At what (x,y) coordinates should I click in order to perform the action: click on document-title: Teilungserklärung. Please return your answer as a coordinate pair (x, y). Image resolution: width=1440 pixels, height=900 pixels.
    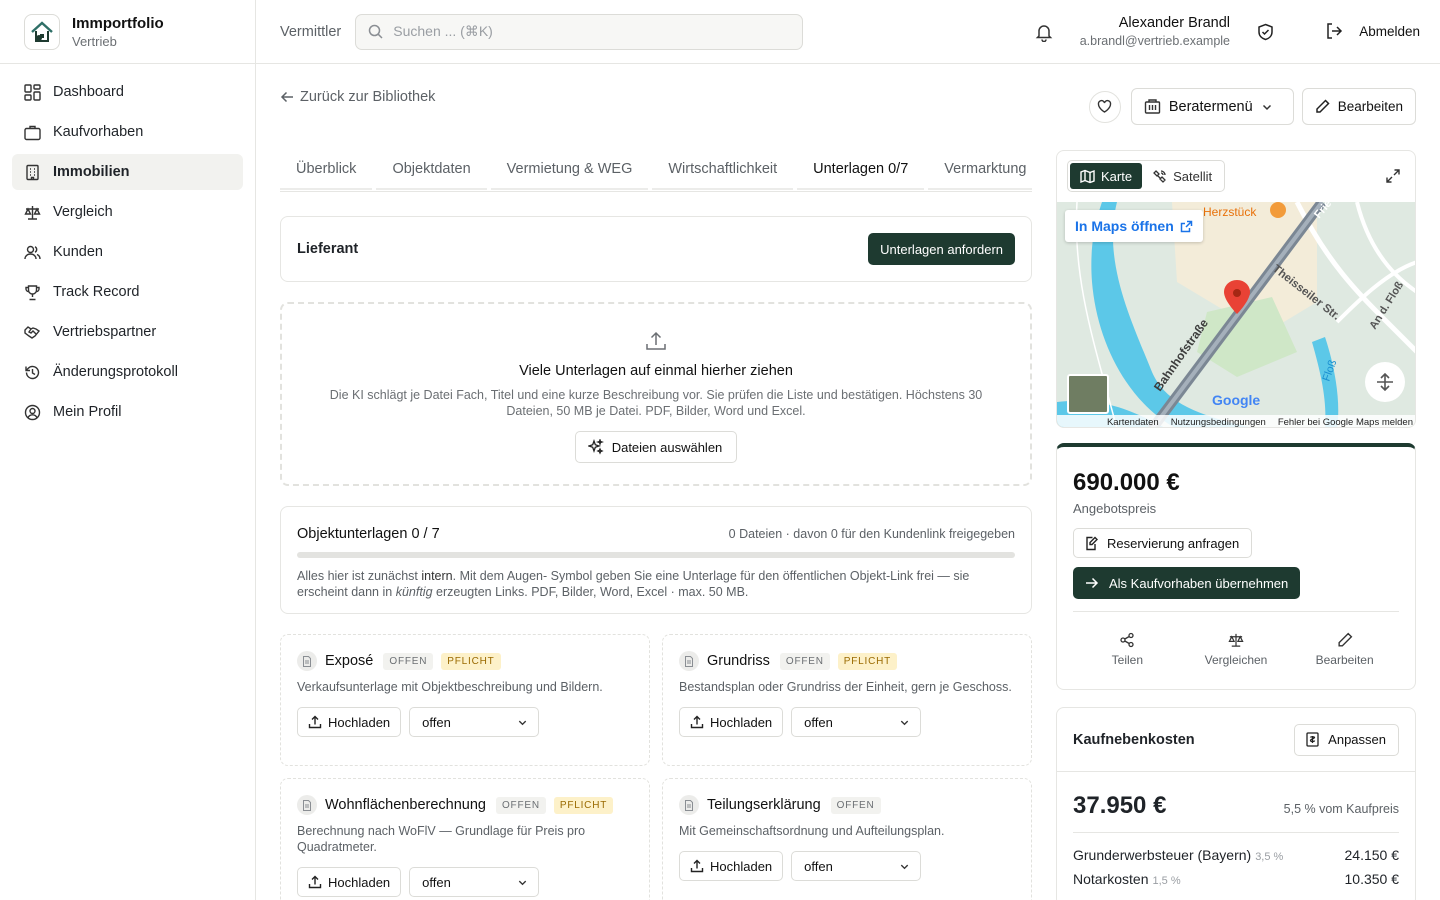
    Looking at the image, I should click on (764, 805).